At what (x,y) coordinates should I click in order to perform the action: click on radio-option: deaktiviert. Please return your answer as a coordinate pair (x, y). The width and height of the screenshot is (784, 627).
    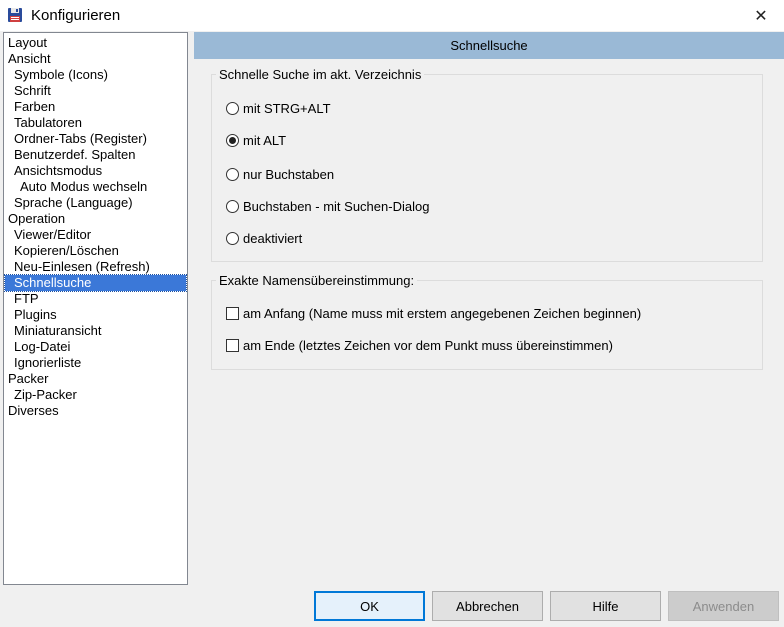
    Looking at the image, I should click on (264, 238).